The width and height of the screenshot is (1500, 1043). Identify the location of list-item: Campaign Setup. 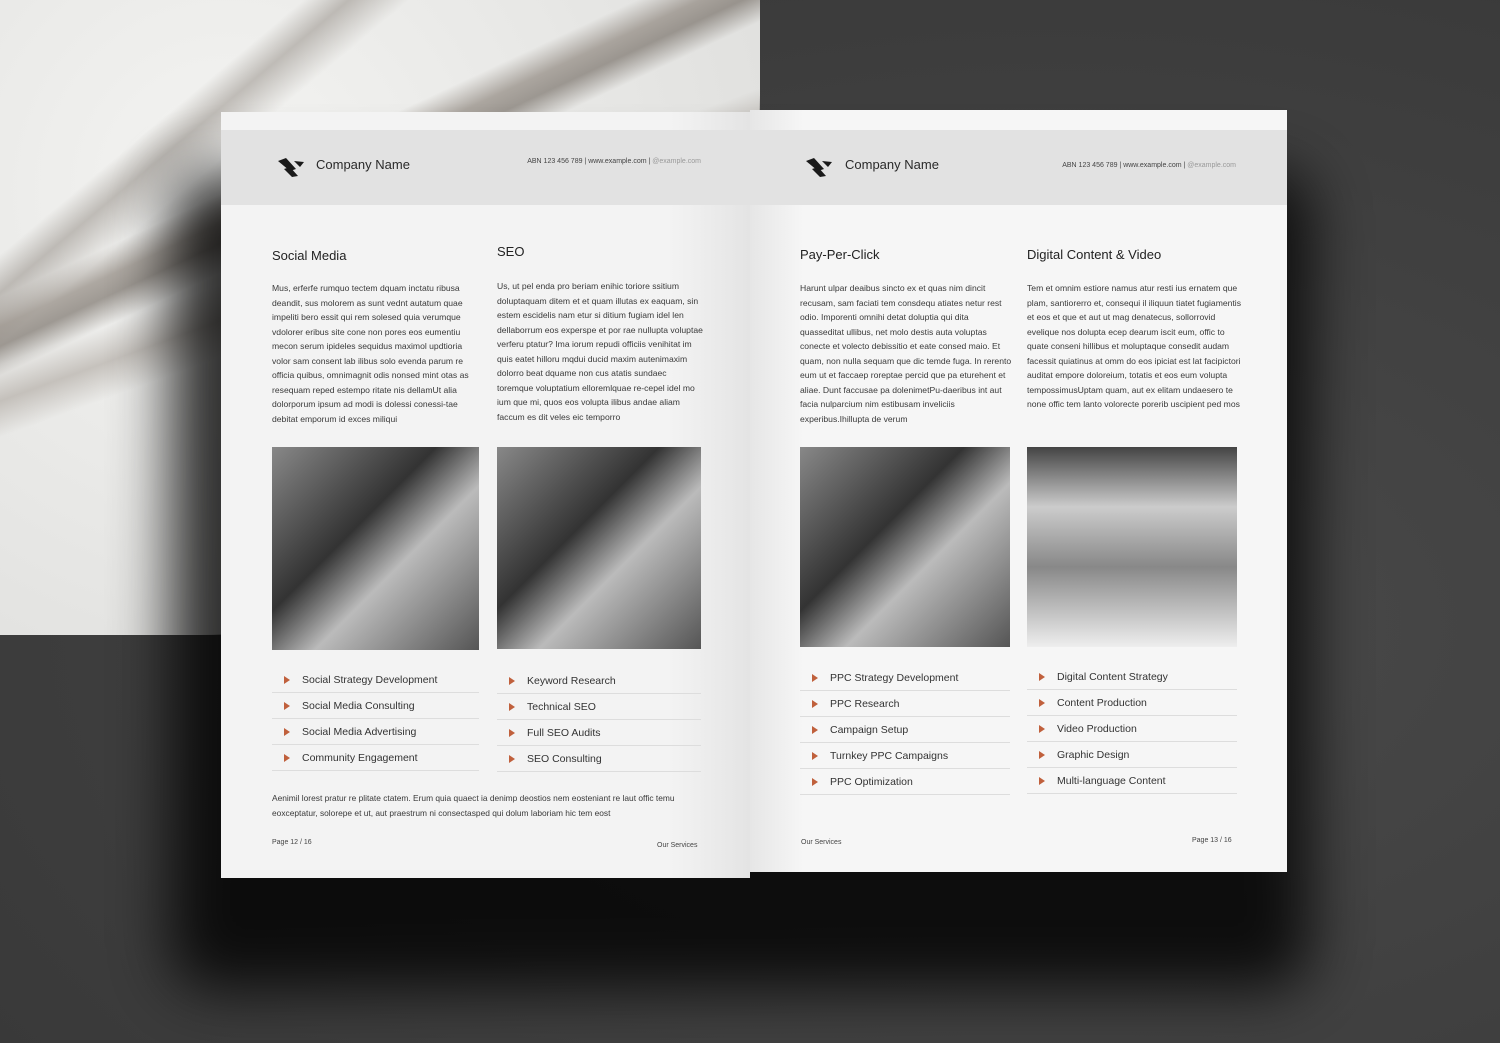
(905, 730).